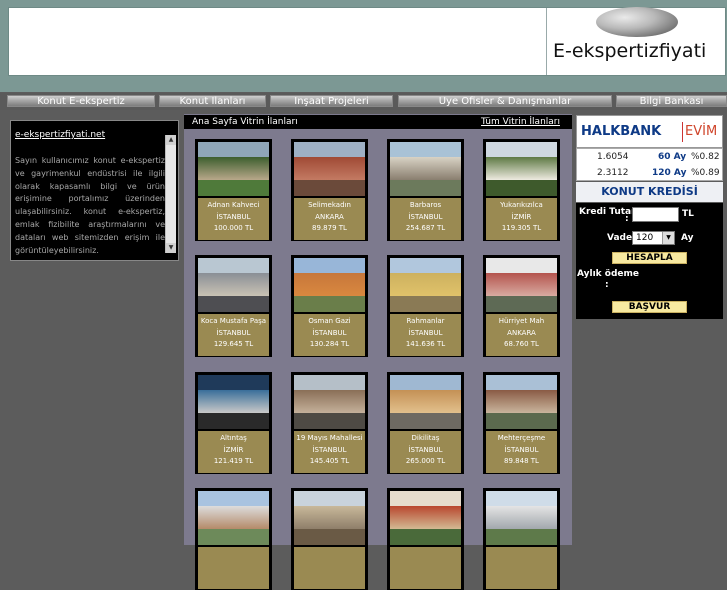  What do you see at coordinates (425, 438) in the screenshot?
I see `listing-name: Dikilitaş` at bounding box center [425, 438].